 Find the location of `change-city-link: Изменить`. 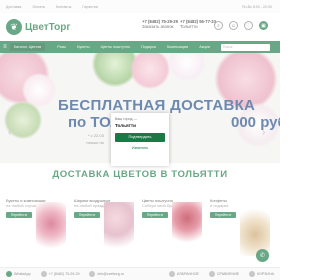

change-city-link: Изменить is located at coordinates (140, 148).